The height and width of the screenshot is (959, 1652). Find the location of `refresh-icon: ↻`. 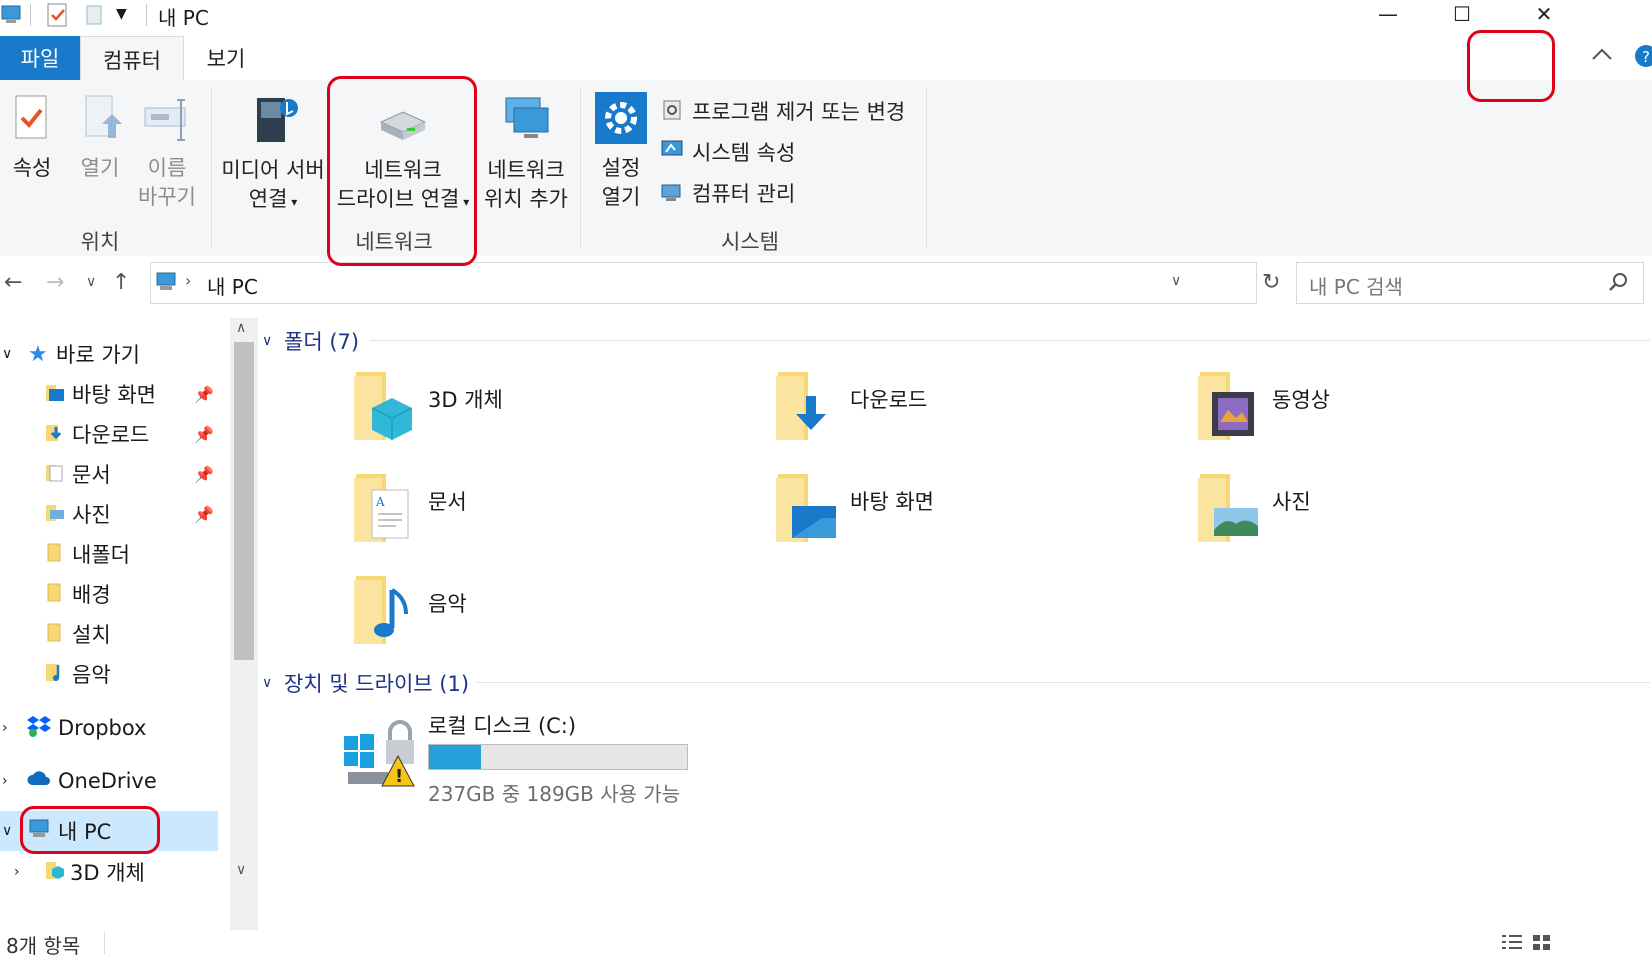

refresh-icon: ↻ is located at coordinates (1271, 282).